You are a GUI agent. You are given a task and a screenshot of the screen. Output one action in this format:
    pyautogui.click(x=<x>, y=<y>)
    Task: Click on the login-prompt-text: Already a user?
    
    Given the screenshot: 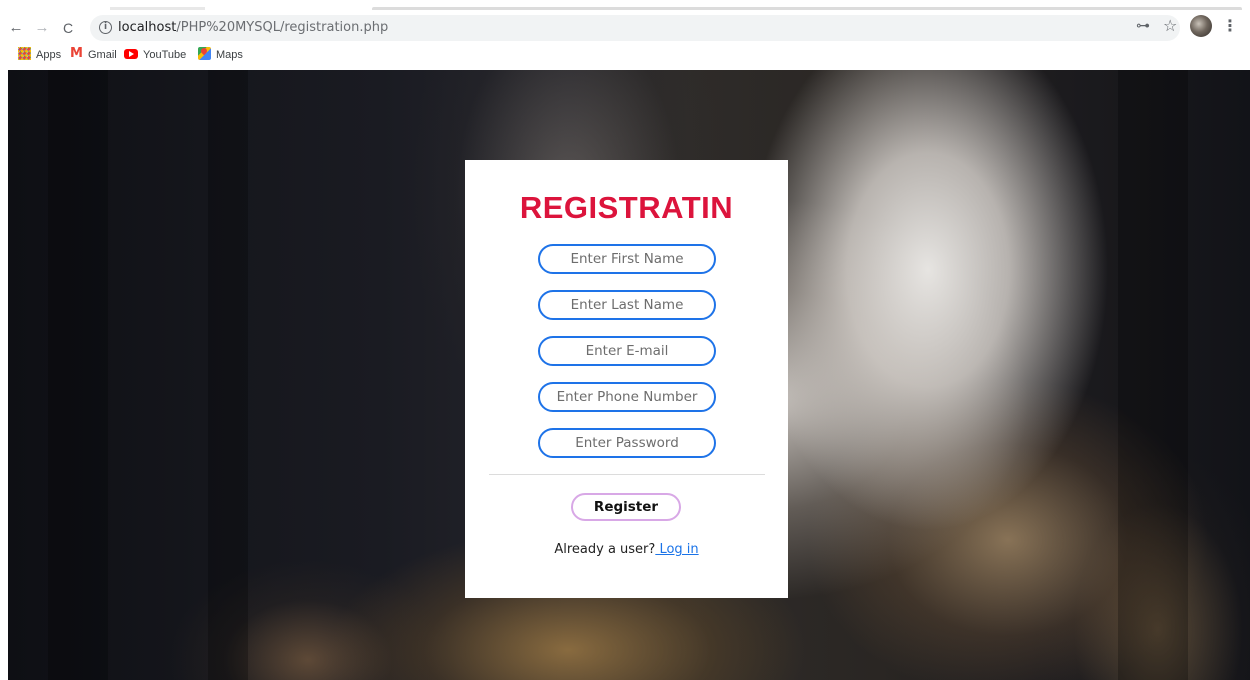 What is the action you would take?
    pyautogui.click(x=605, y=549)
    